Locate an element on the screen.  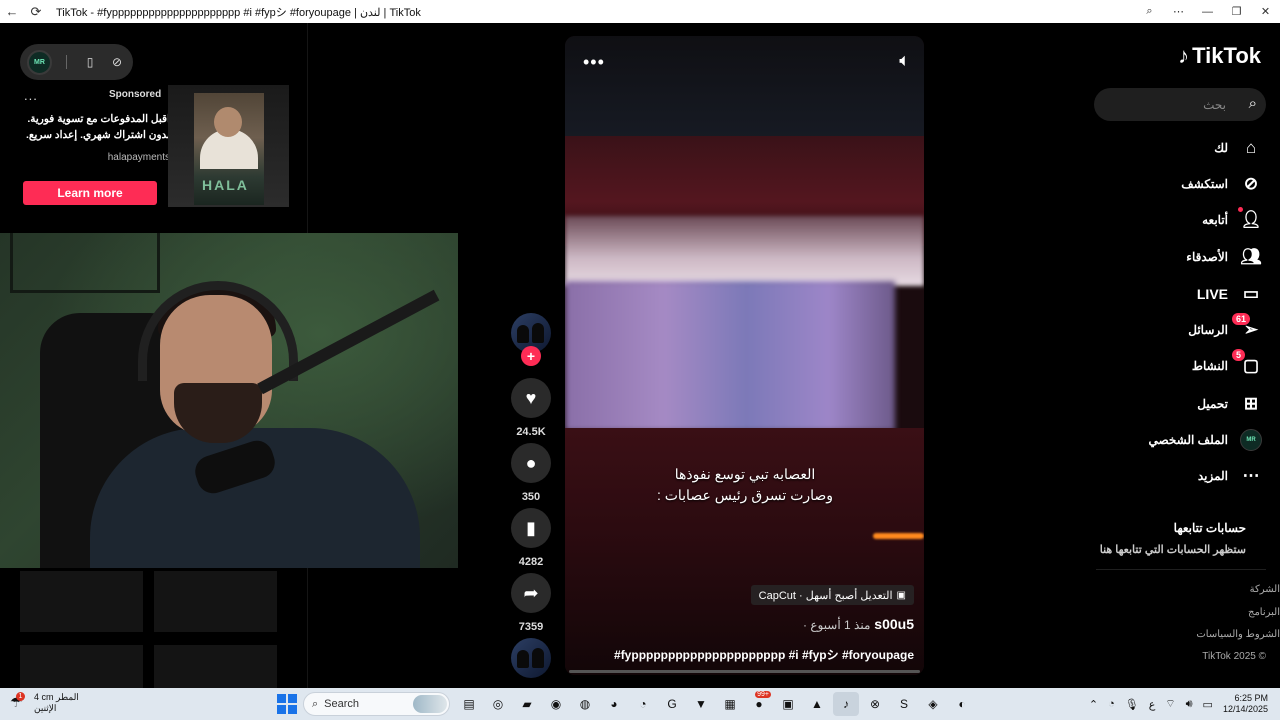
comment-icon: ● is located at coordinates (531, 463).